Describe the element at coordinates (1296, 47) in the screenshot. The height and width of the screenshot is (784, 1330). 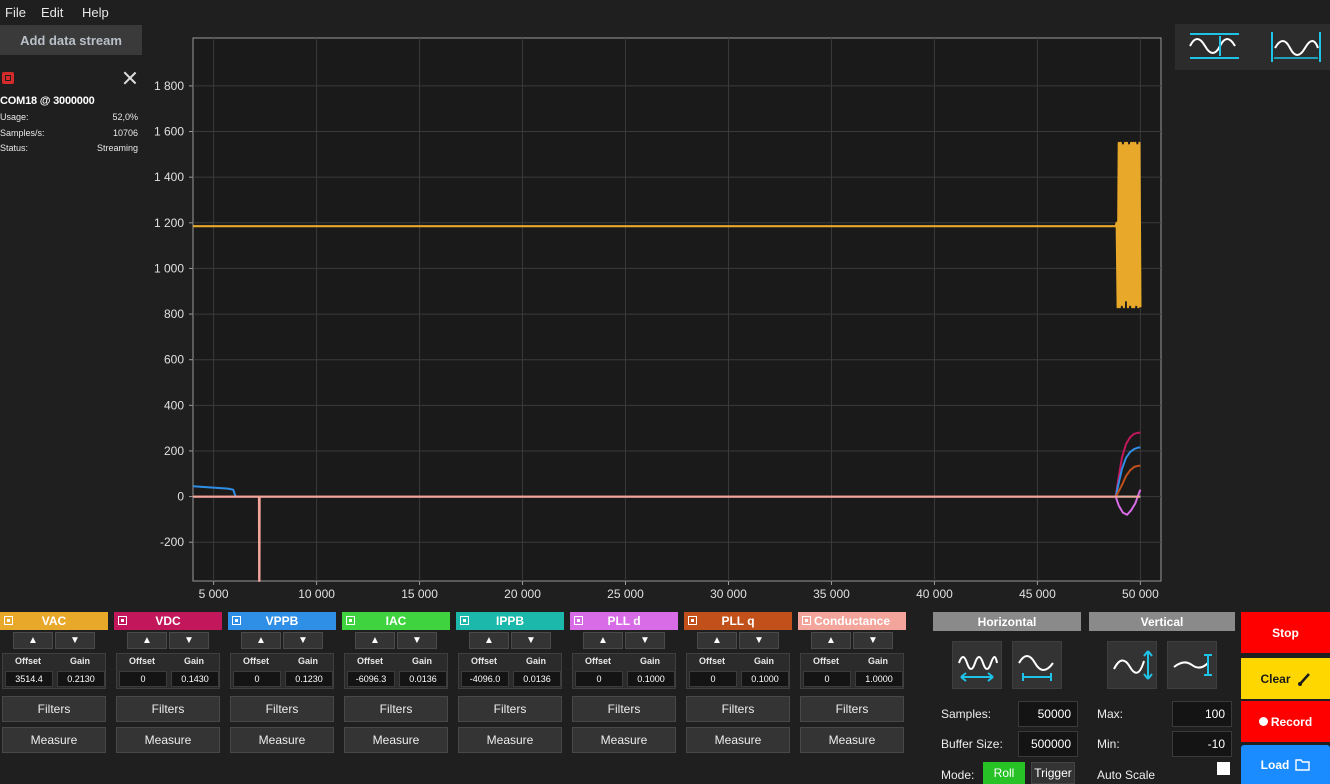
I see `fit-horizontal-icon` at that location.